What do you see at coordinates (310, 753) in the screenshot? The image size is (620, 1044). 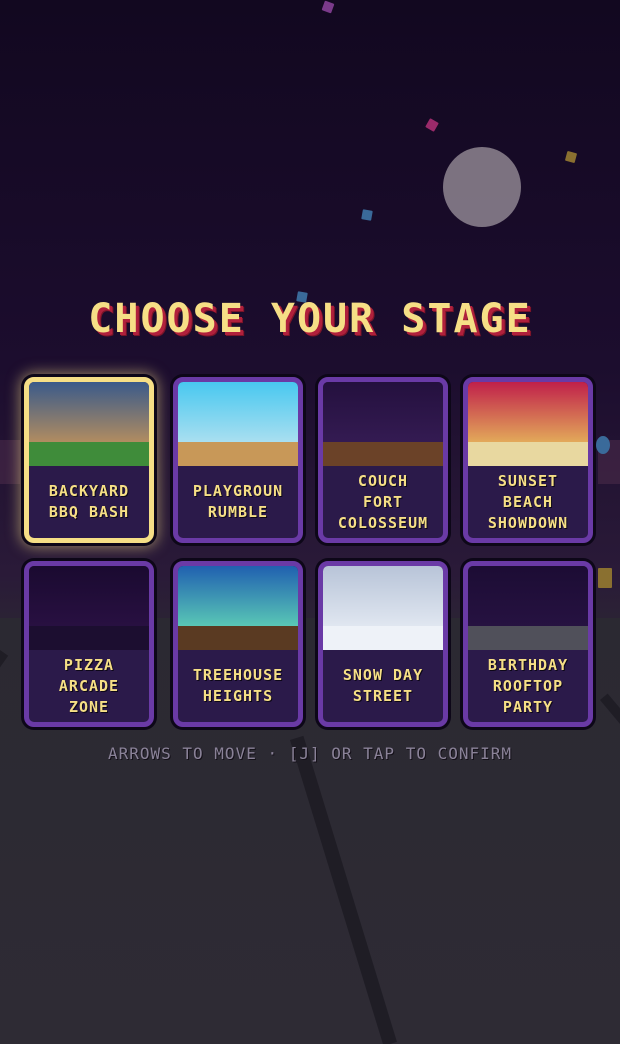 I see `controls-hint: ARROWS TO MOVE · [J] OR TAP TO CONFIRM` at bounding box center [310, 753].